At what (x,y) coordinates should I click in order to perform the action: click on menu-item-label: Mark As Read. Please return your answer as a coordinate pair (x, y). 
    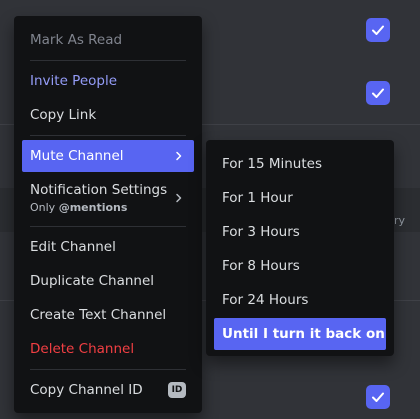
    Looking at the image, I should click on (76, 40).